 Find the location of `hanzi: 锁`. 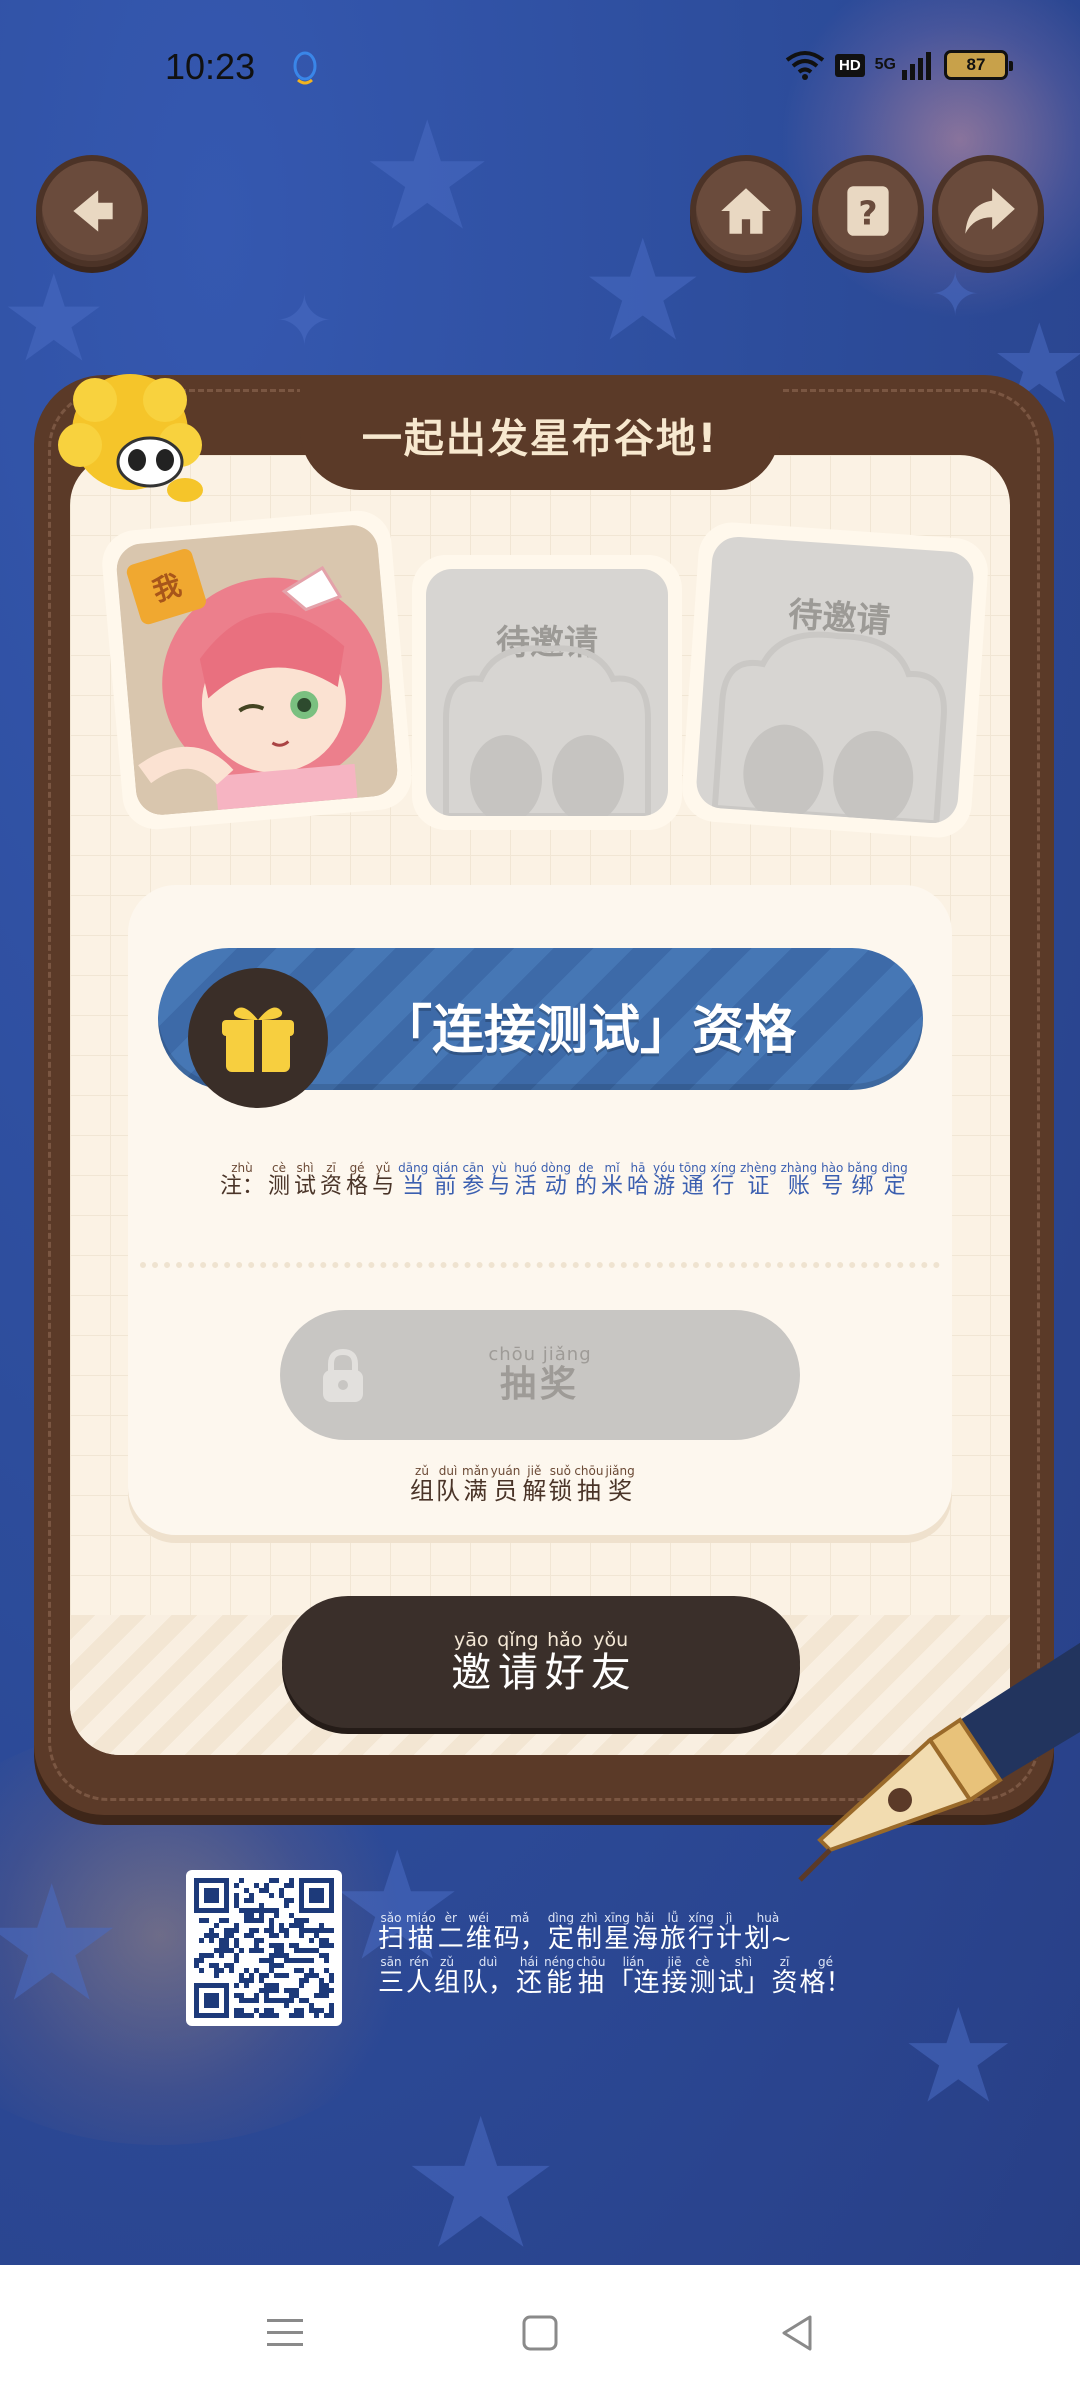

hanzi: 锁 is located at coordinates (560, 1491).